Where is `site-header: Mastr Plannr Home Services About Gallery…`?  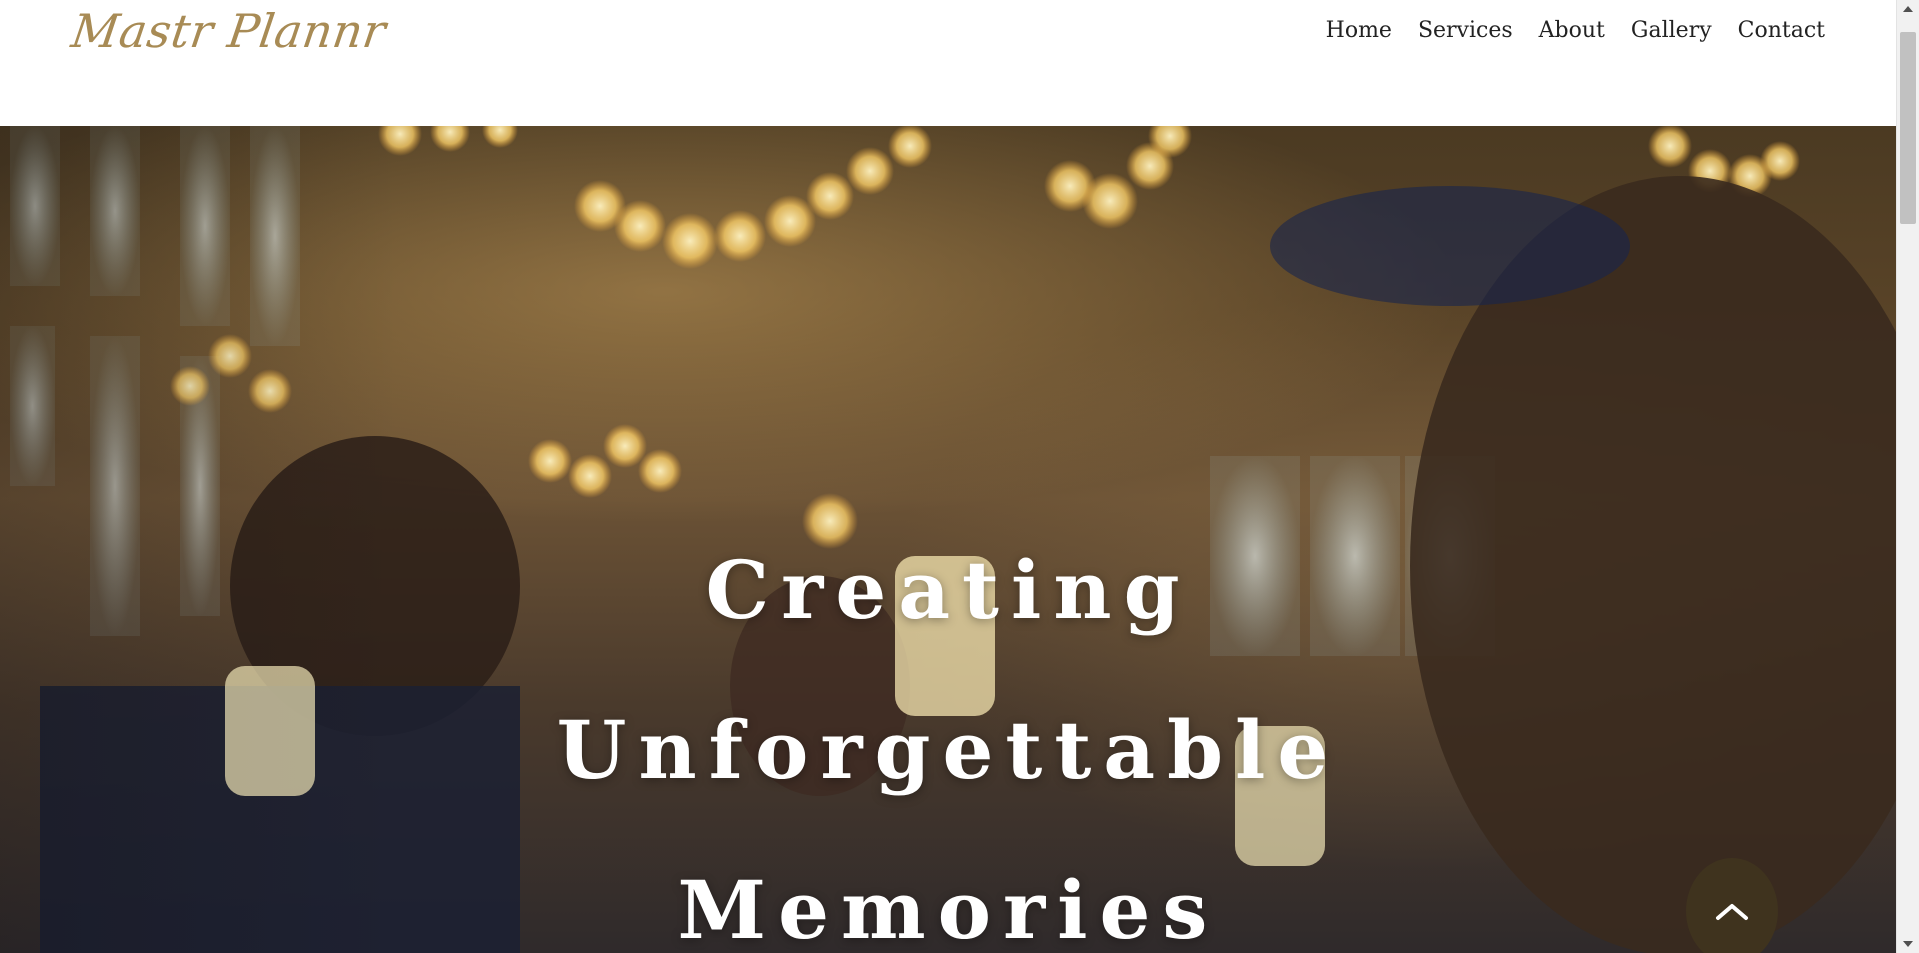
site-header: Mastr Plannr Home Services About Gallery… is located at coordinates (948, 63).